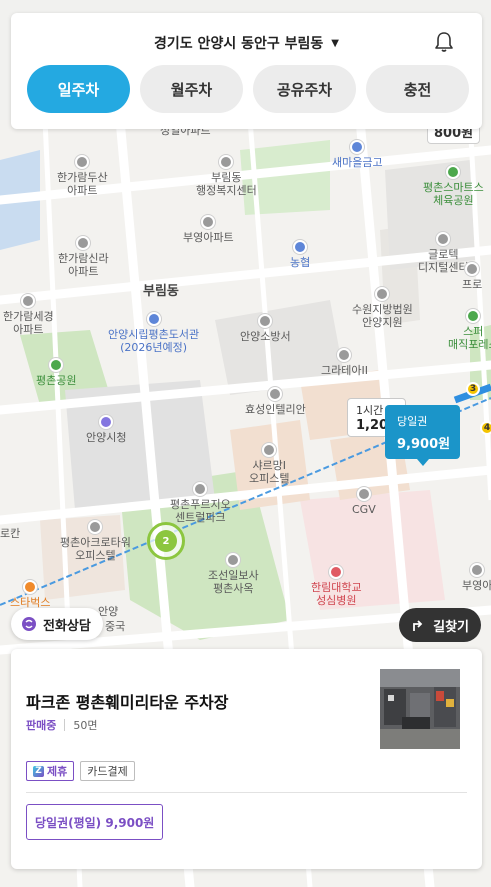  I want to click on poi: 한가람세경 아파트, so click(28, 315).